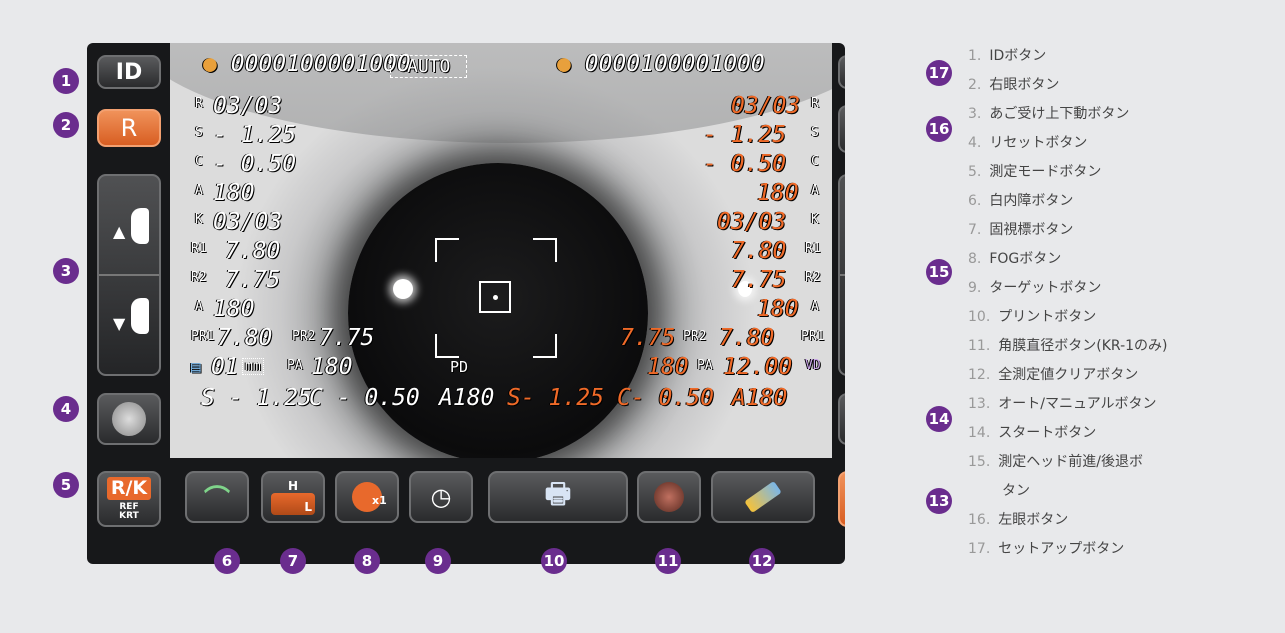 This screenshot has width=1285, height=633. I want to click on target-button: ◷, so click(441, 497).